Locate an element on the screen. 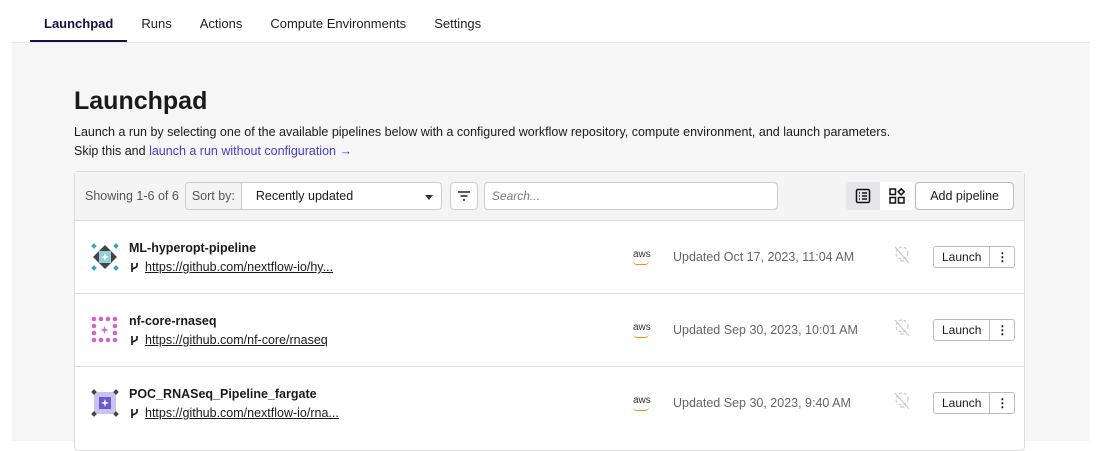  sort-label: Sort by: is located at coordinates (213, 196).